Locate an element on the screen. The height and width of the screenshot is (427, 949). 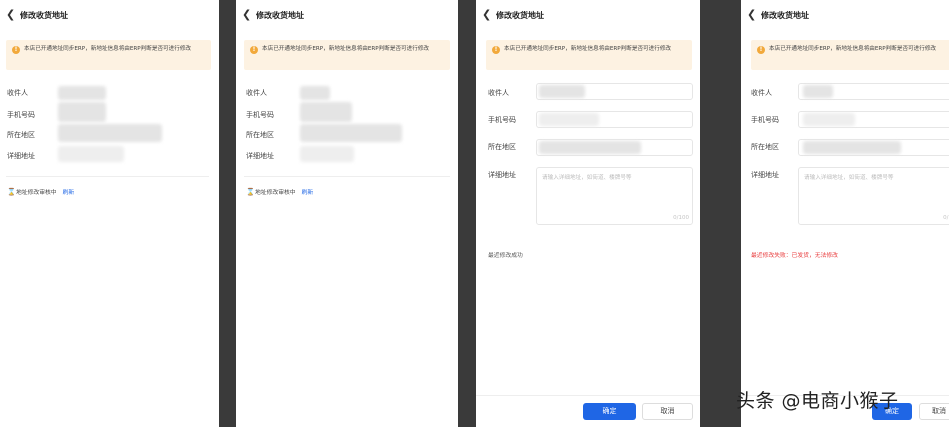
edit-success-message: 最近修改成功 is located at coordinates (505, 256).